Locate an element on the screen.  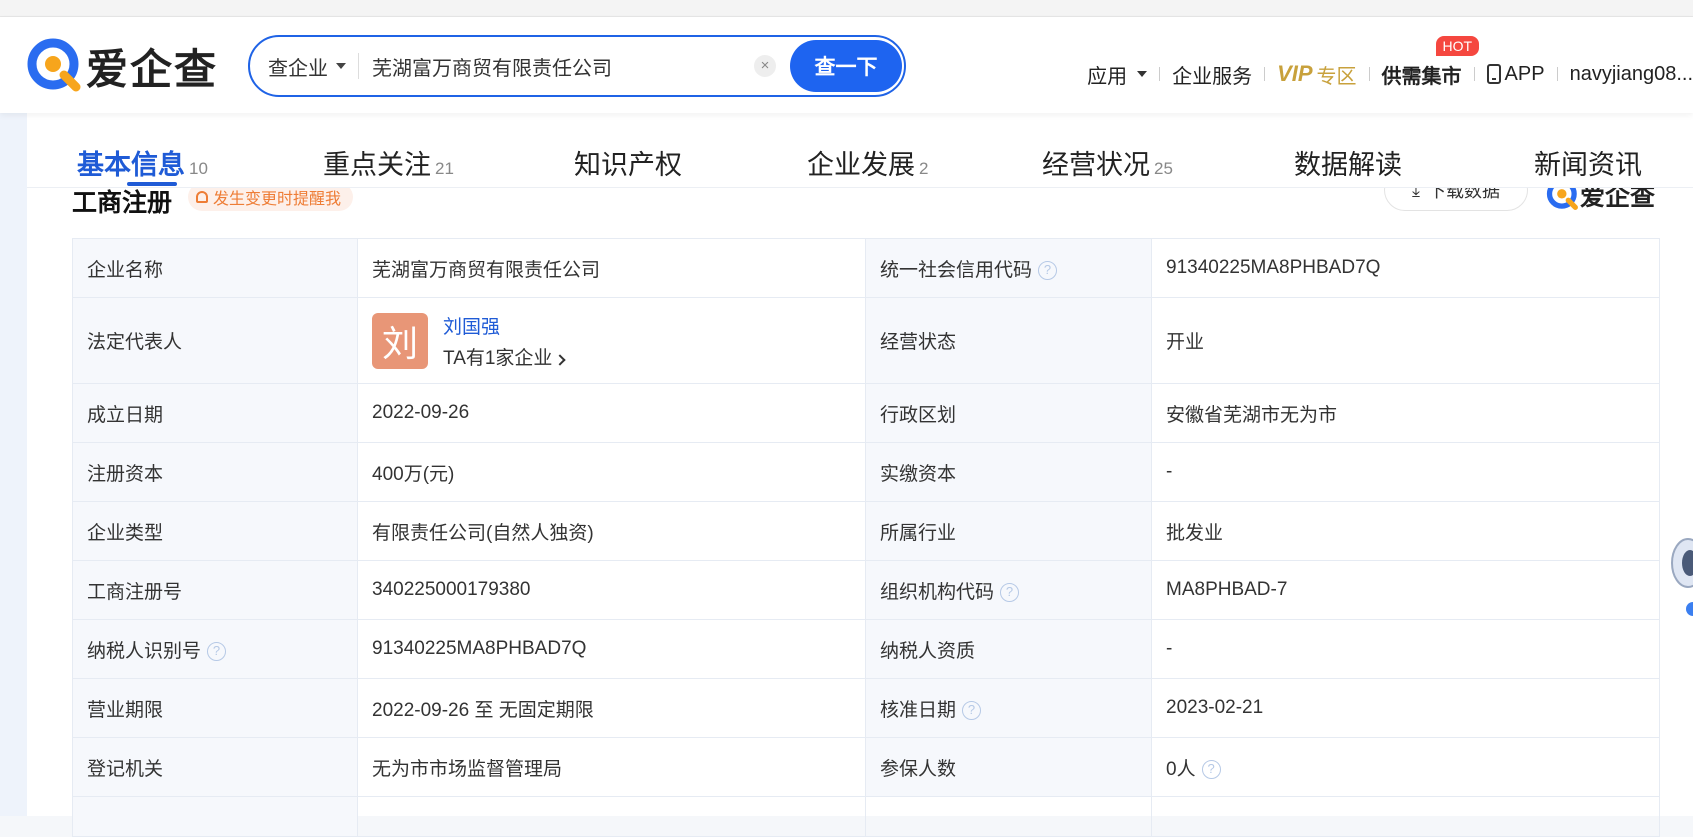
table-row: 注册资本 400万(元) 实缴资本 - is located at coordinates (866, 472).